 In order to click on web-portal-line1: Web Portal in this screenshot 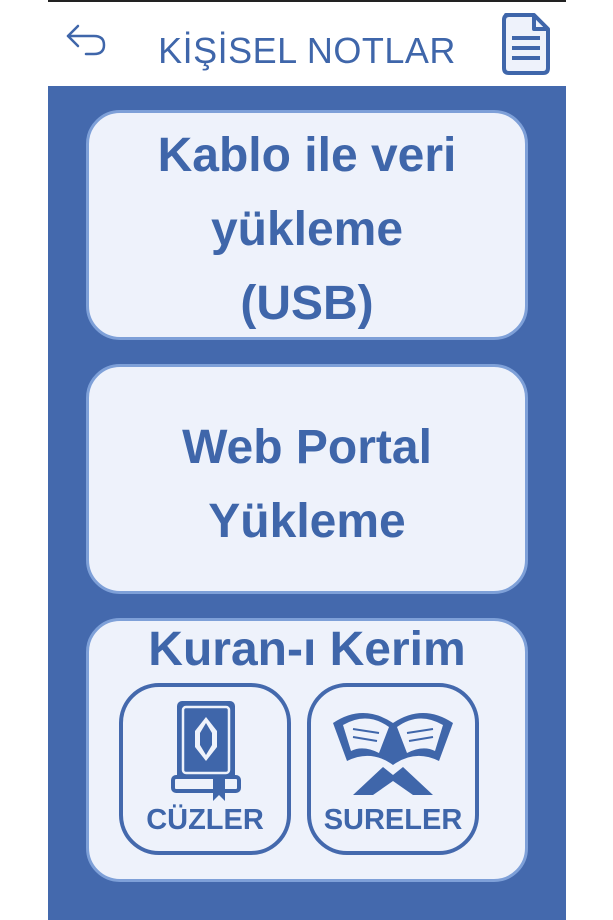, I will do `click(307, 447)`.